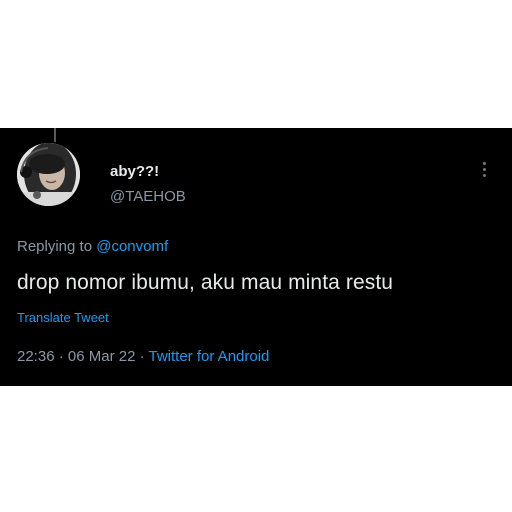  I want to click on more-vertical-icon, so click(484, 169).